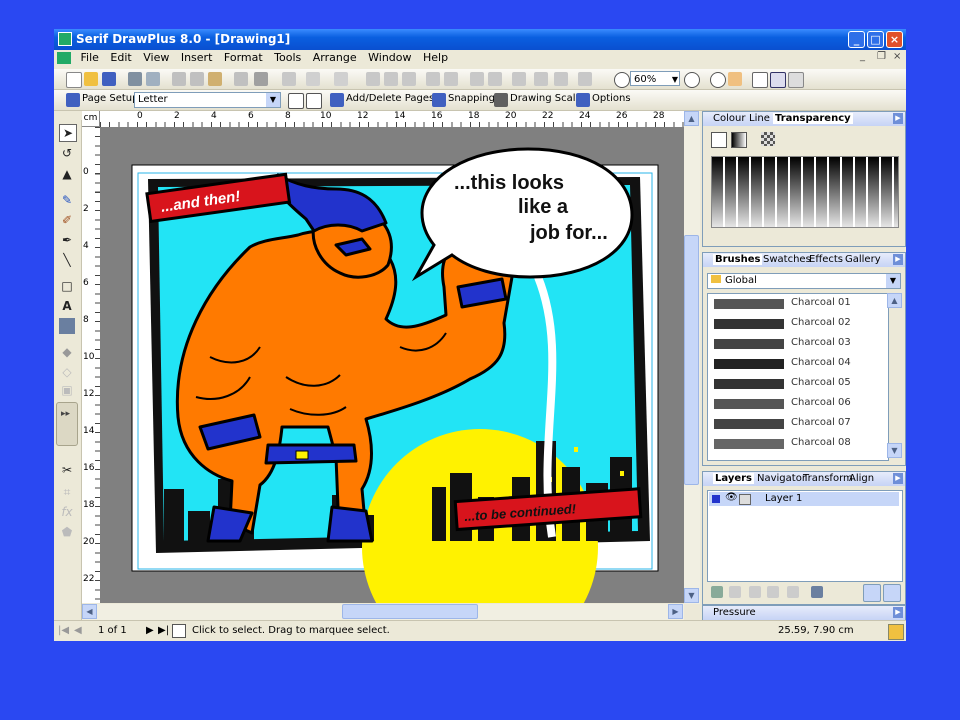 This screenshot has width=960, height=720. Describe the element at coordinates (67, 174) in the screenshot. I see `node-tool-icon: ▲` at that location.